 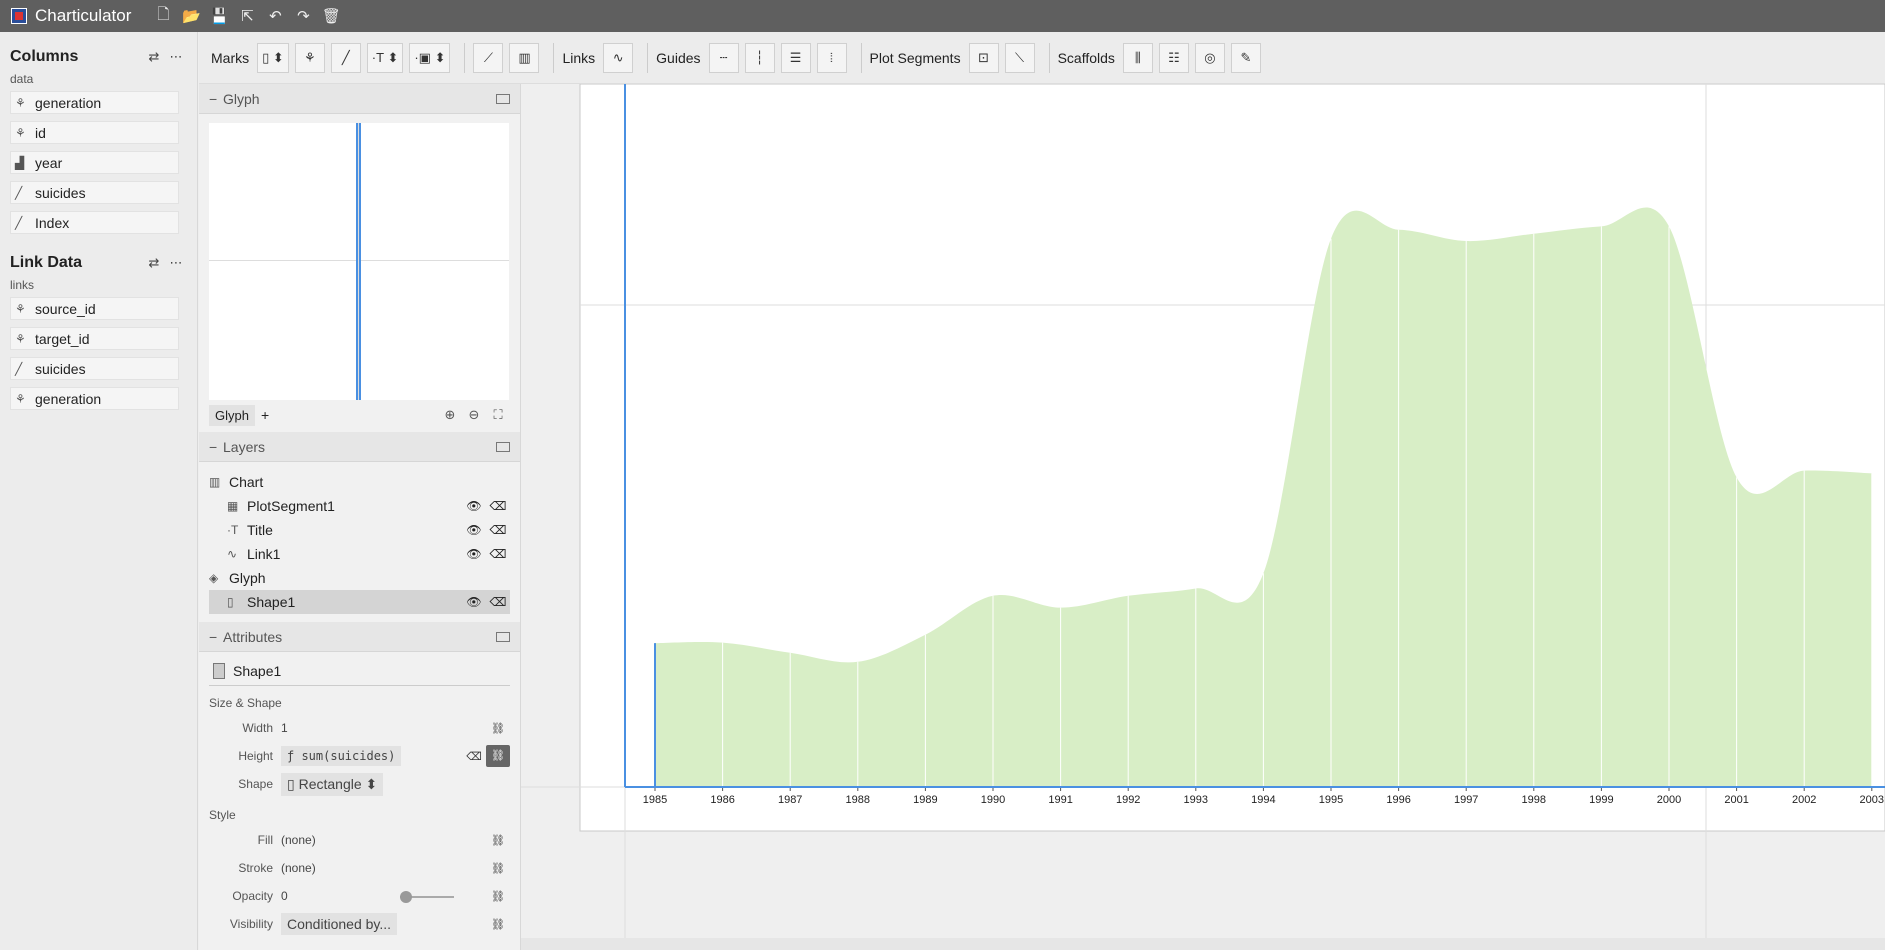 What do you see at coordinates (450, 415) in the screenshot?
I see `zoom-in-icon: ⊕` at bounding box center [450, 415].